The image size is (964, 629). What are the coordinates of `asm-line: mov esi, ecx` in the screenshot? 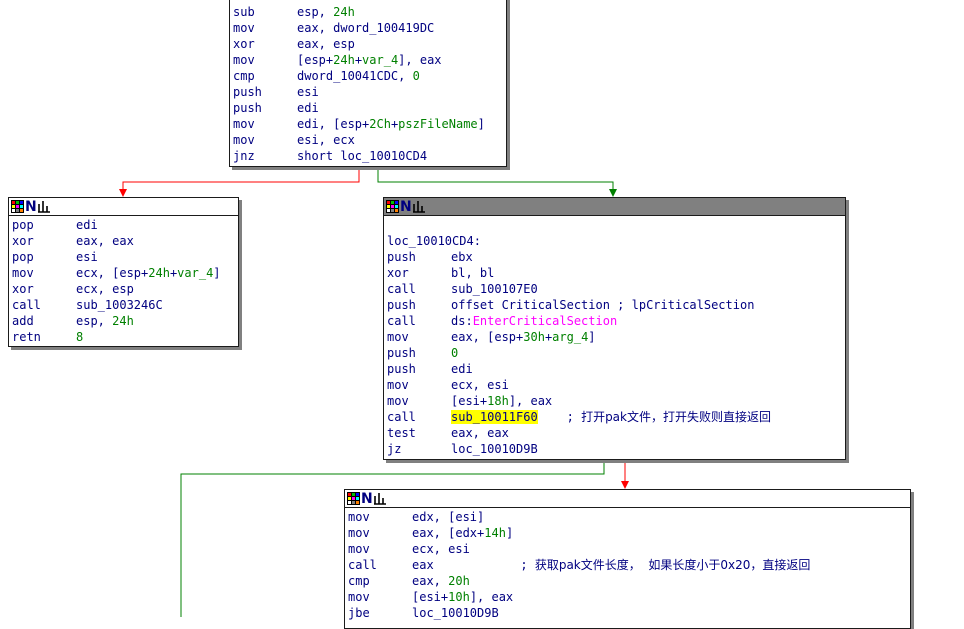 It's located at (369, 140).